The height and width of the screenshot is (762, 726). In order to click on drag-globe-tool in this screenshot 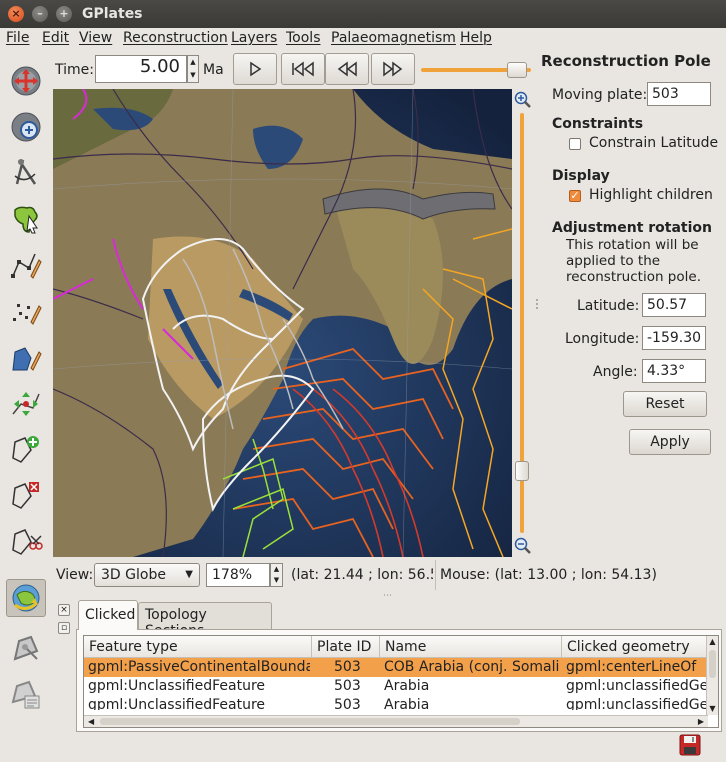, I will do `click(26, 81)`.